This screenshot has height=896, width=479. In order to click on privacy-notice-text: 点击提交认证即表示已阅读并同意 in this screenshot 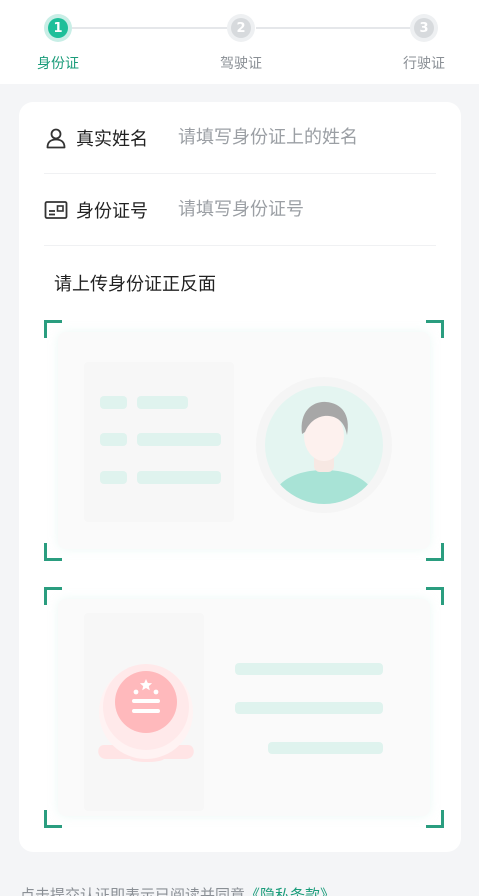, I will do `click(133, 891)`.